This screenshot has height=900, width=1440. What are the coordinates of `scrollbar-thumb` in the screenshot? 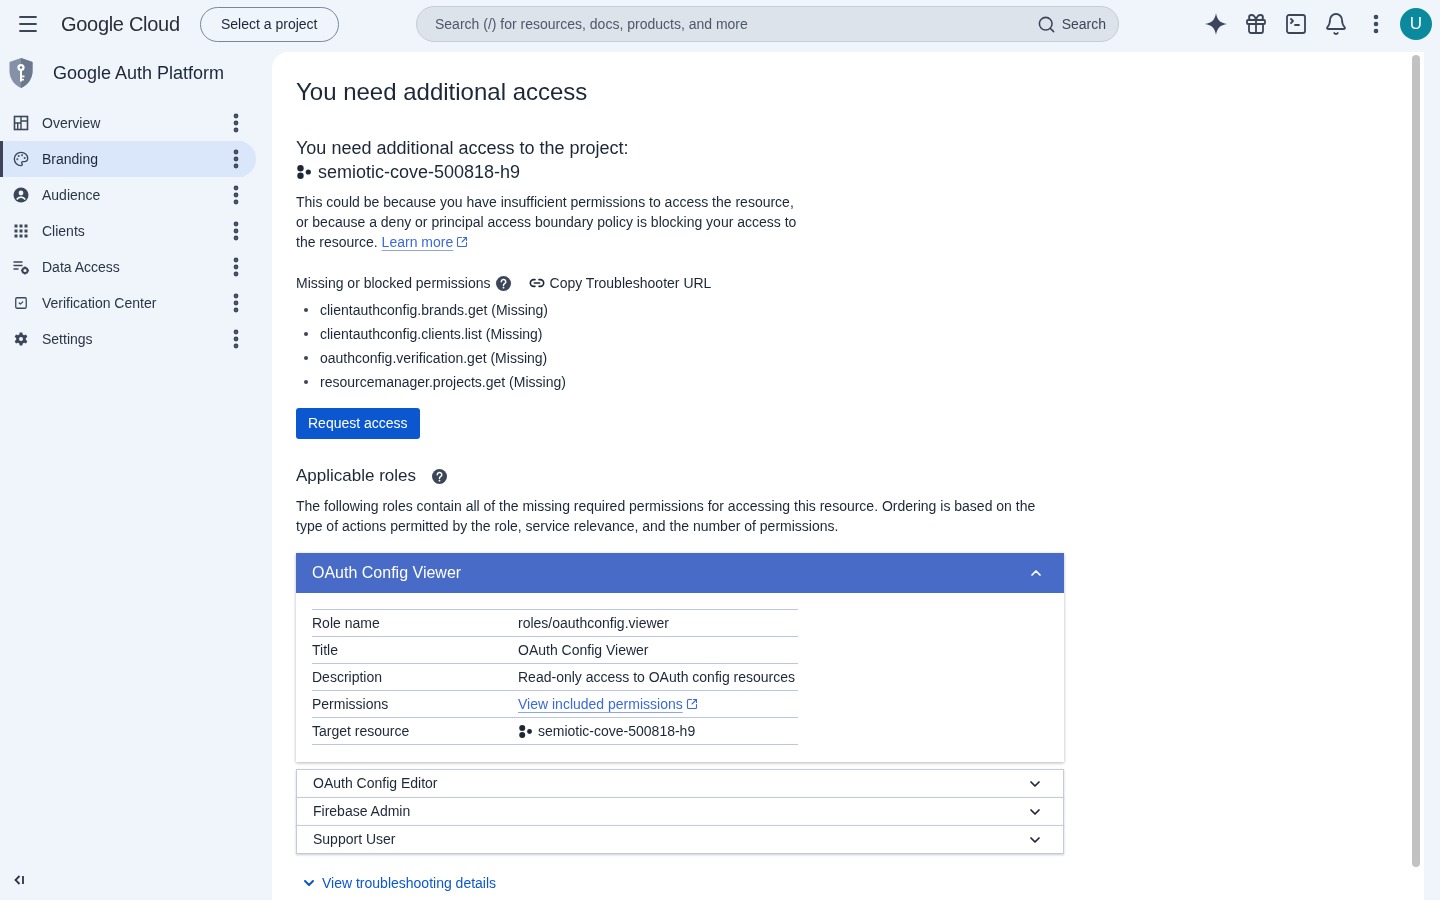 It's located at (1416, 461).